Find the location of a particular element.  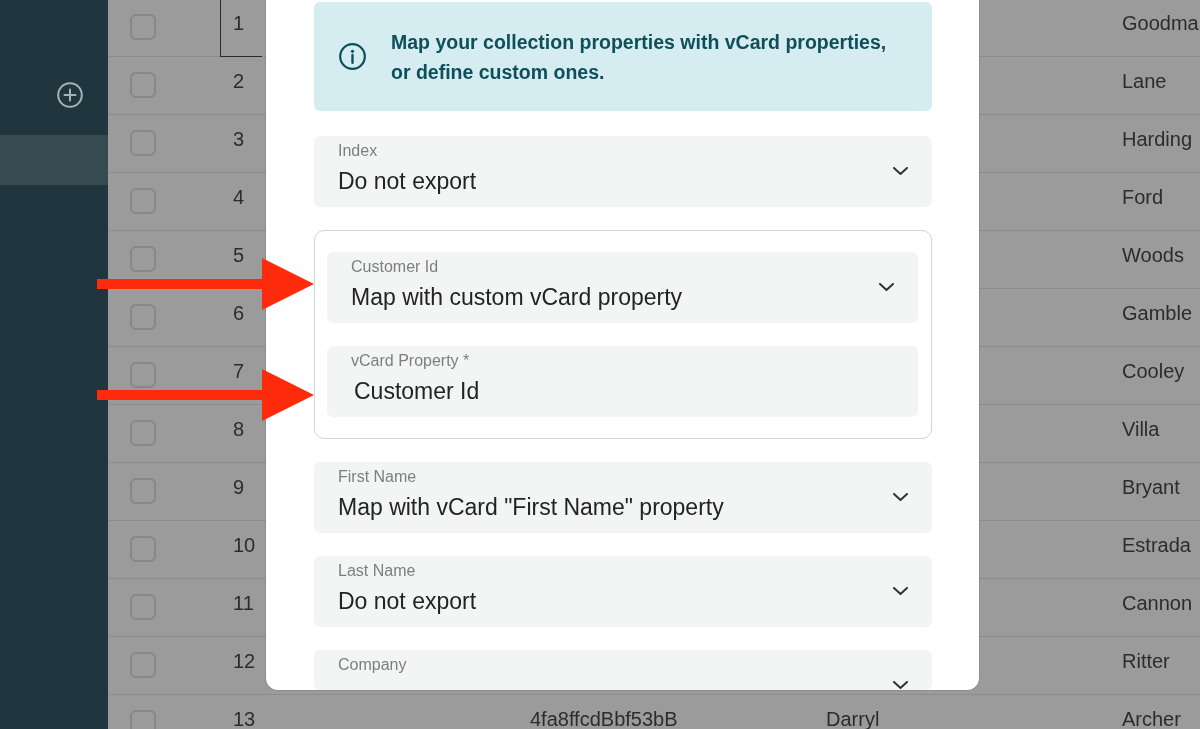

dropdown-field: Last Name Do not export is located at coordinates (623, 591).